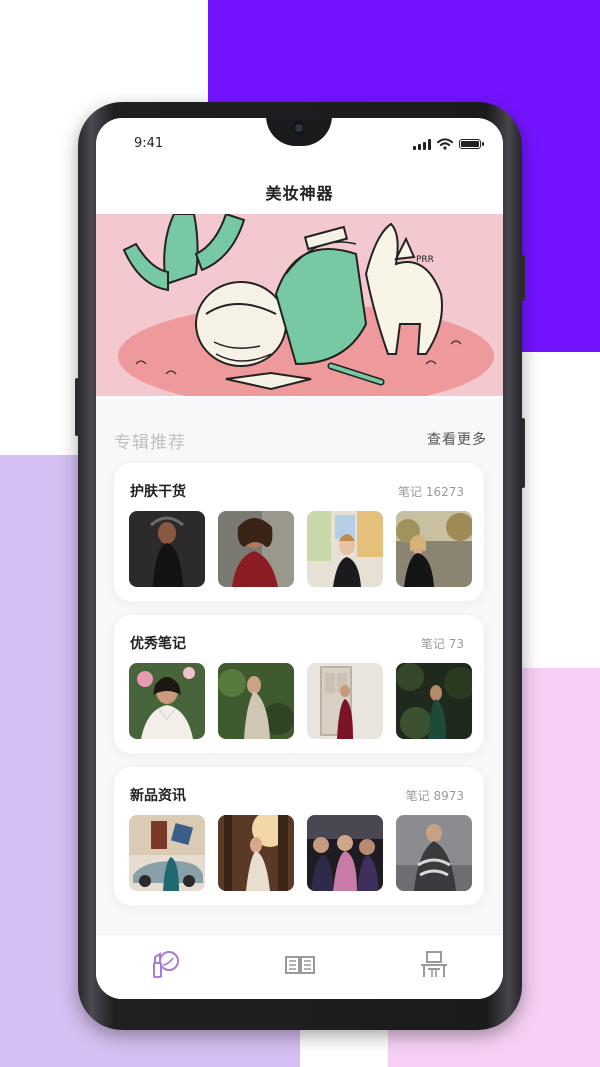 This screenshot has height=1067, width=600. I want to click on album-card-skincare: 护肤干货 笔记 16273, so click(299, 532).